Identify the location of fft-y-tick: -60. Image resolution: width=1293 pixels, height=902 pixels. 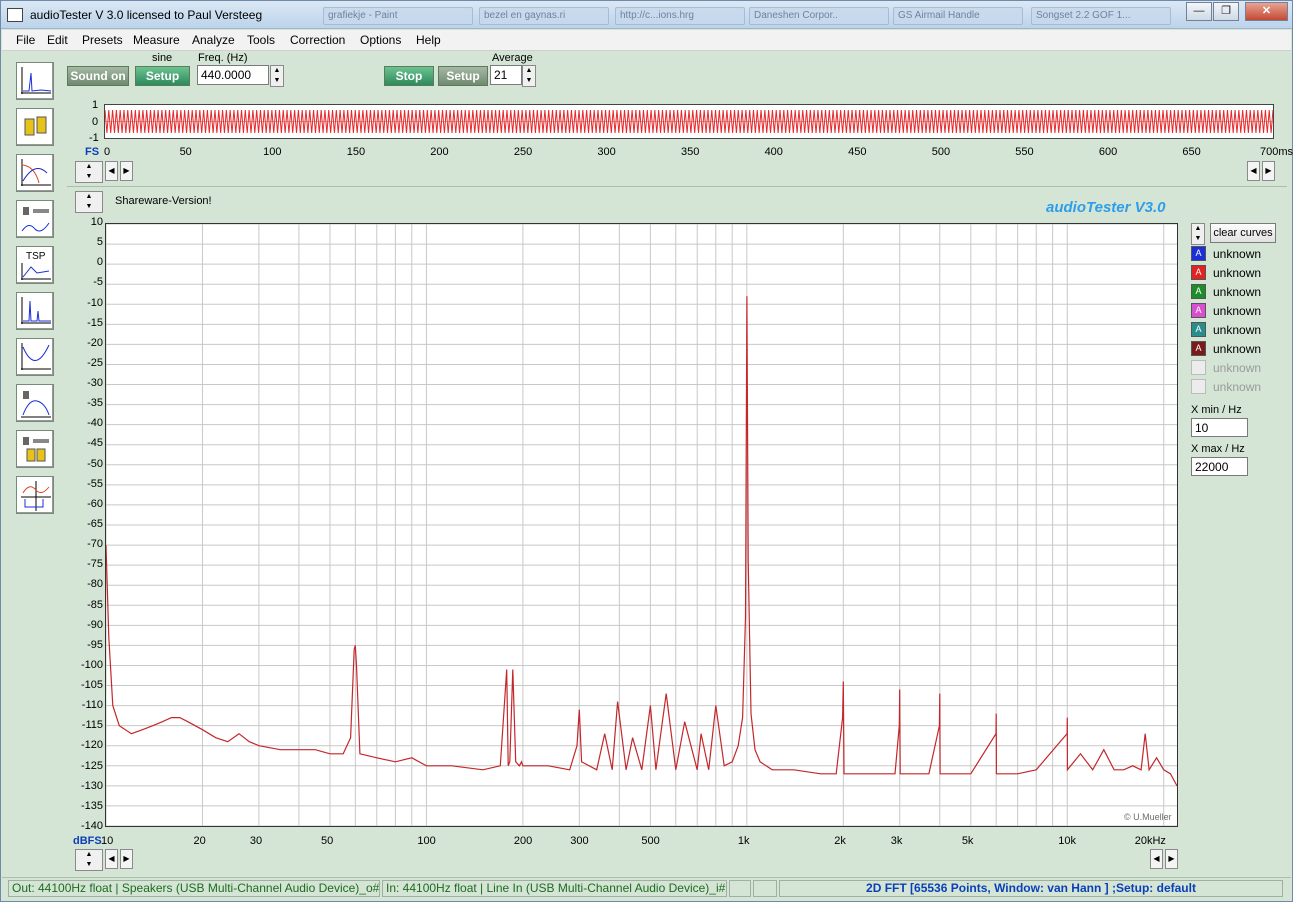
(95, 503).